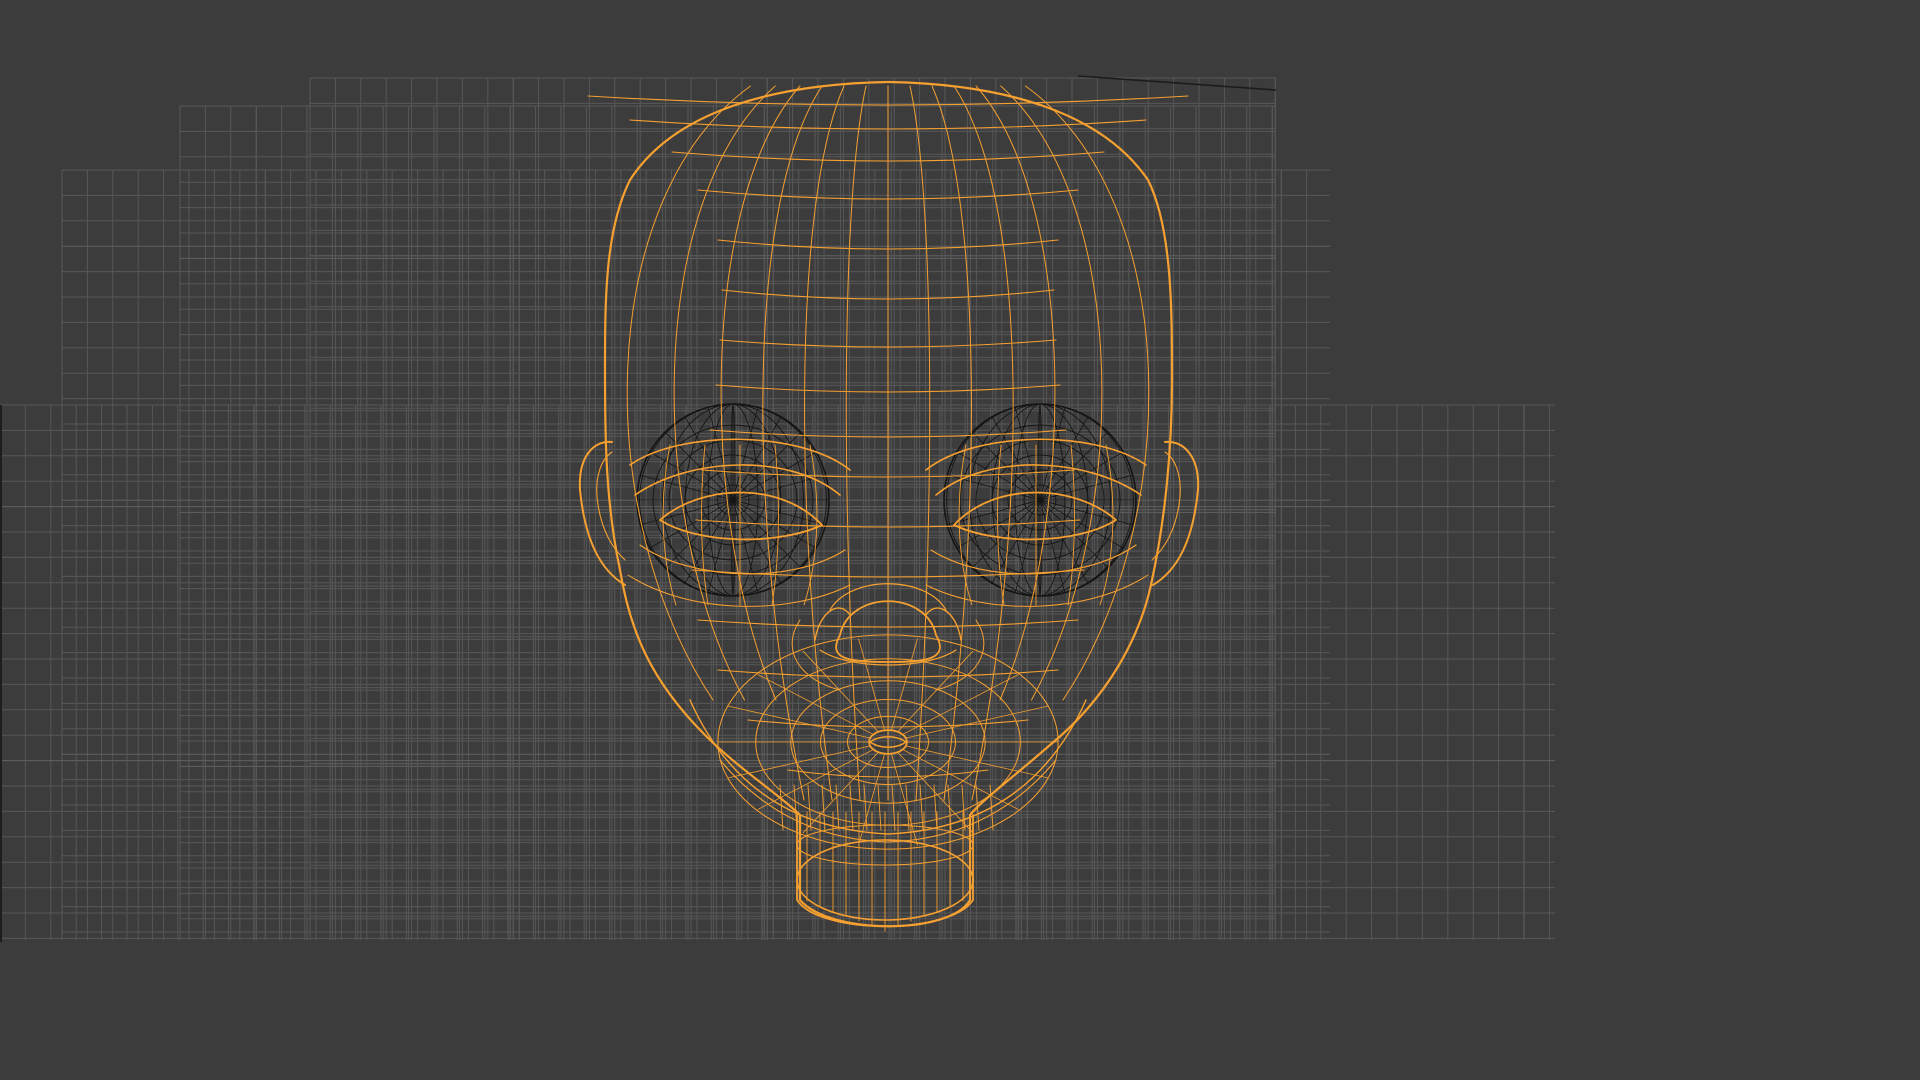  Describe the element at coordinates (1166, 506) in the screenshot. I see `ear-right-inner` at that location.